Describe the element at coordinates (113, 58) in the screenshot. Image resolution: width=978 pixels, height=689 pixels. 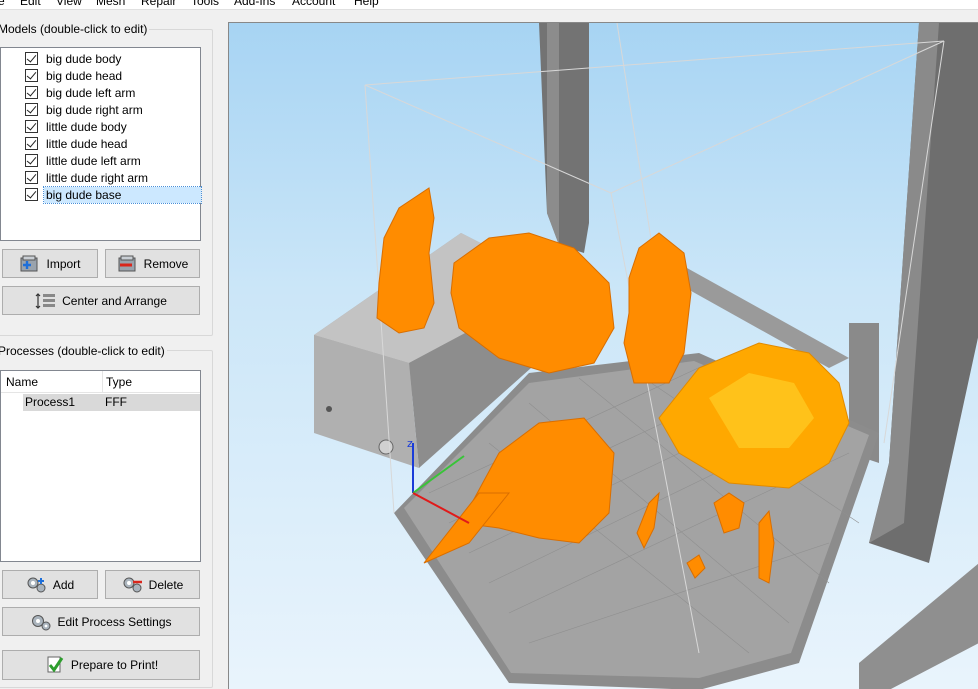
I see `model-item: big dude body` at that location.